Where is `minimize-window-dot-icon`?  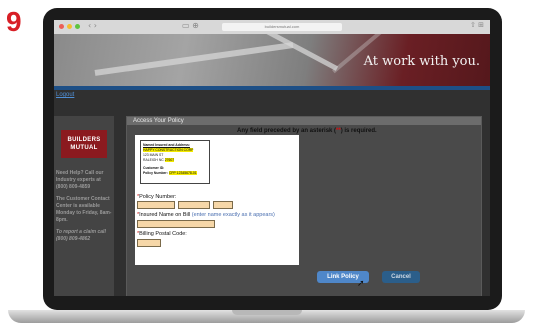
minimize-window-dot-icon is located at coordinates (69, 26).